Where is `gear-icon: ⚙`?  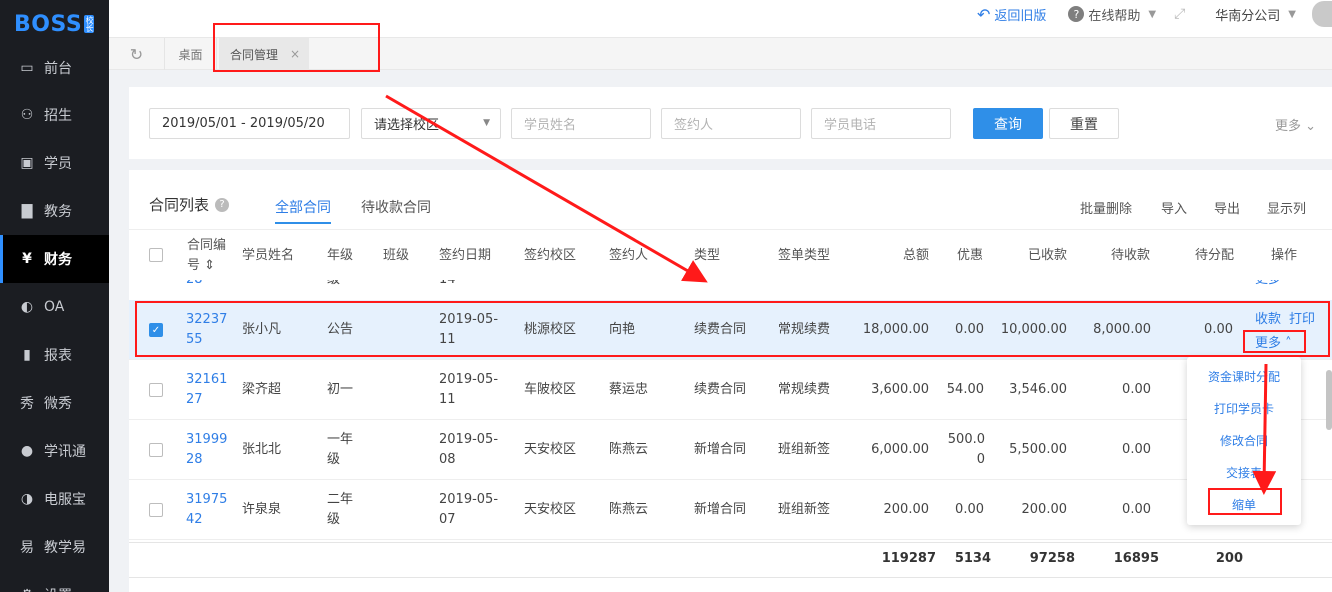
gear-icon: ⚙ is located at coordinates (27, 589).